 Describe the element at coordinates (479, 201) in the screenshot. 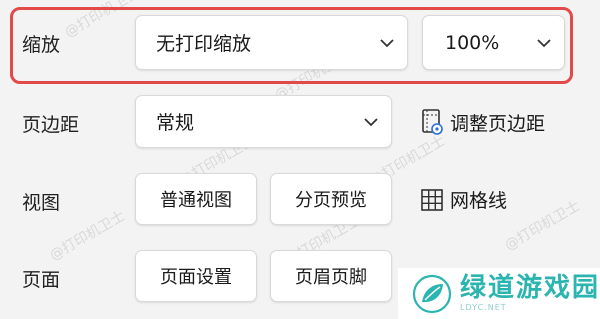

I see `gridlines-label: 网格线` at that location.